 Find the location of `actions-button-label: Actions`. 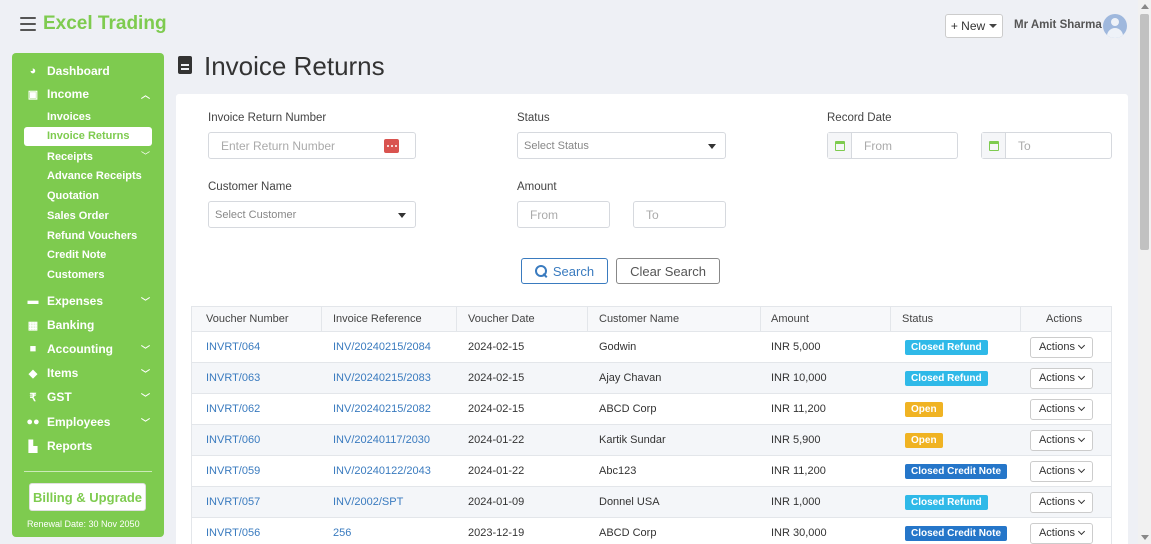

actions-button-label: Actions is located at coordinates (1057, 471).